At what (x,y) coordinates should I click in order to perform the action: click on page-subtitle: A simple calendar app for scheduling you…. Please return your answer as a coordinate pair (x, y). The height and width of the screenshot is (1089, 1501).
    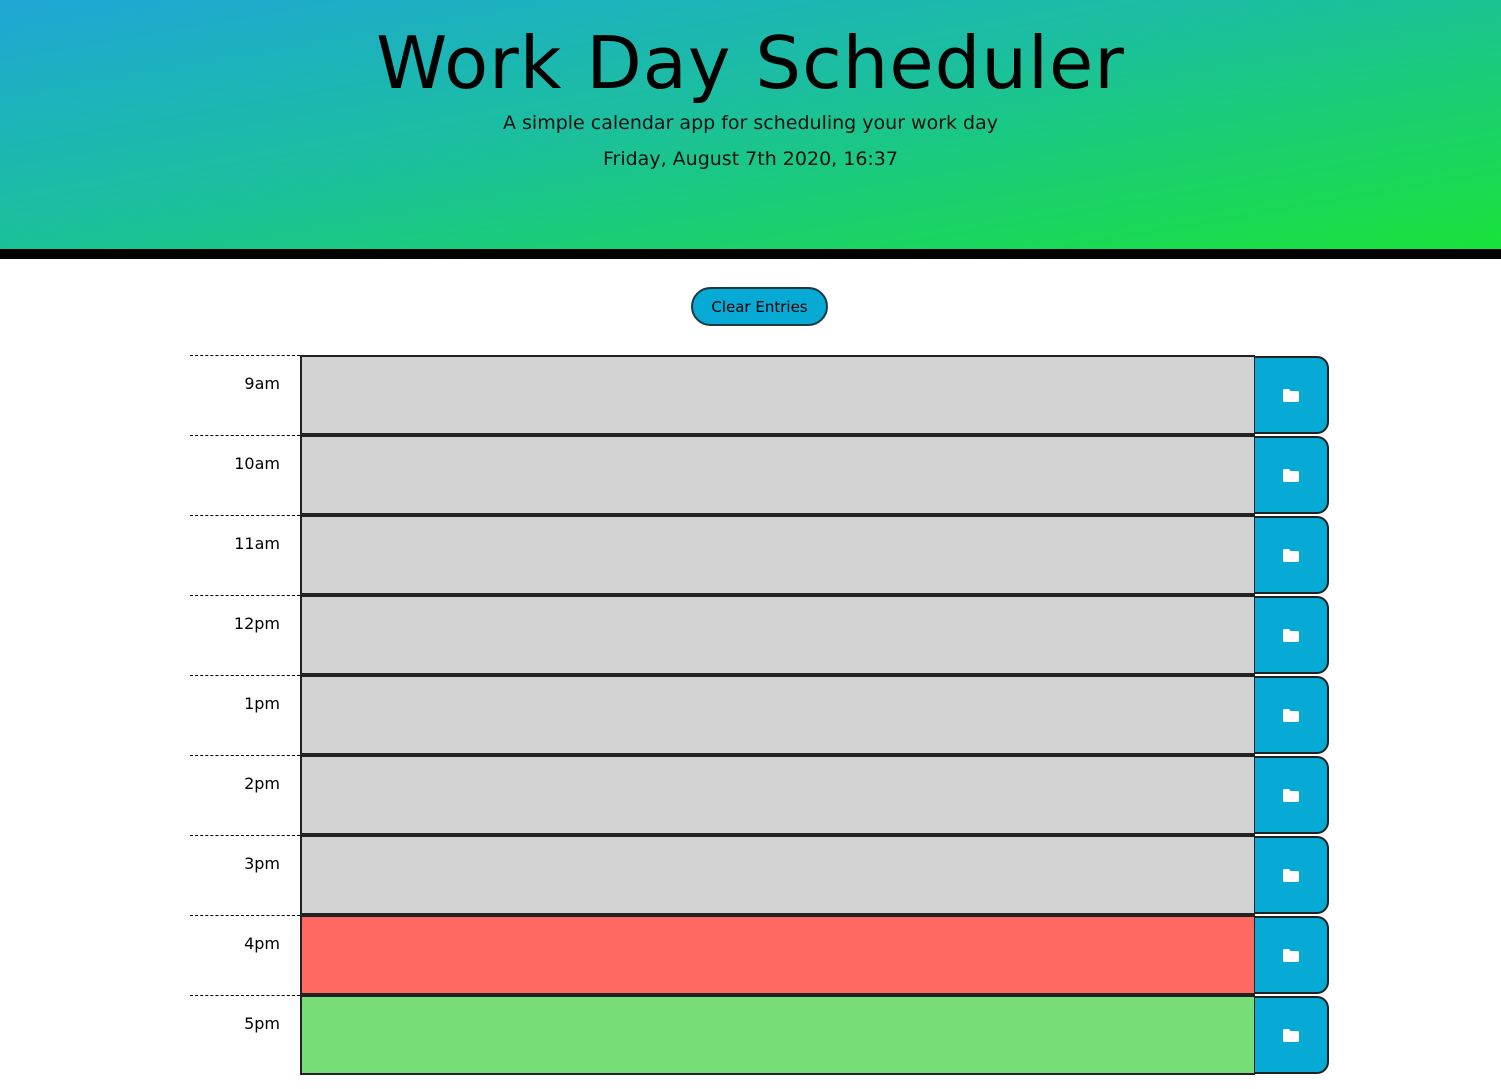
    Looking at the image, I should click on (750, 123).